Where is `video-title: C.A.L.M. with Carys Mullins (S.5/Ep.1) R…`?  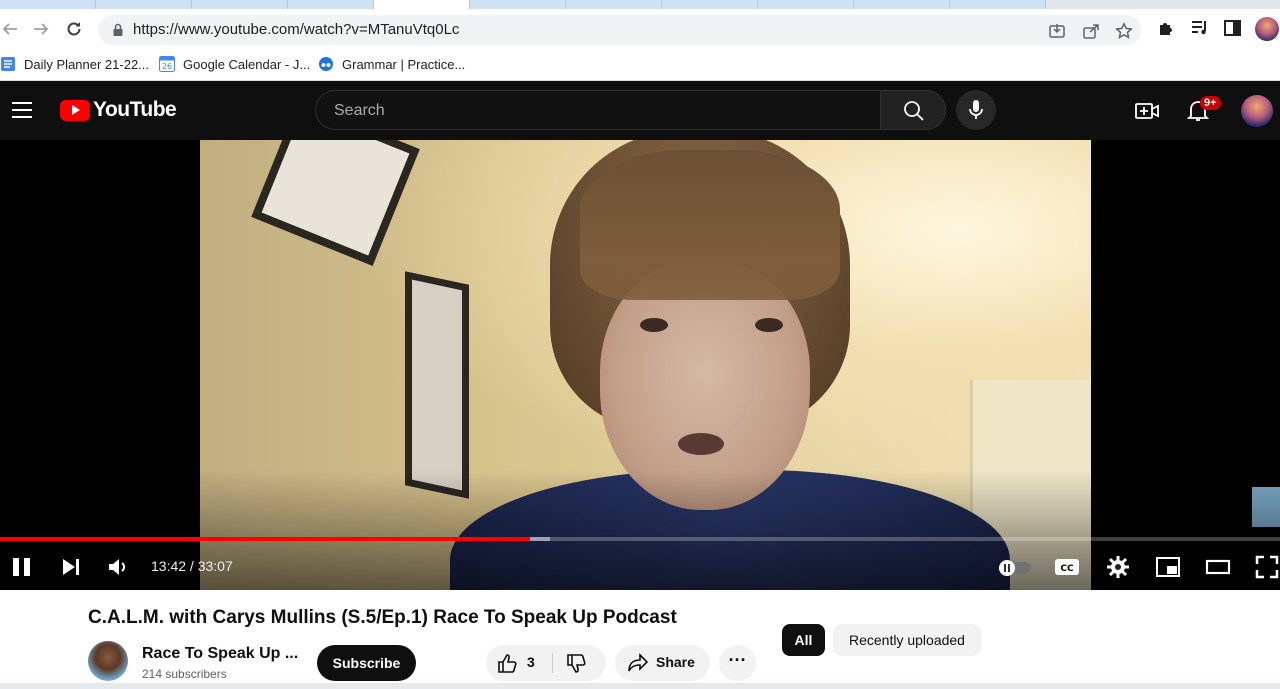 video-title: C.A.L.M. with Carys Mullins (S.5/Ep.1) R… is located at coordinates (382, 617).